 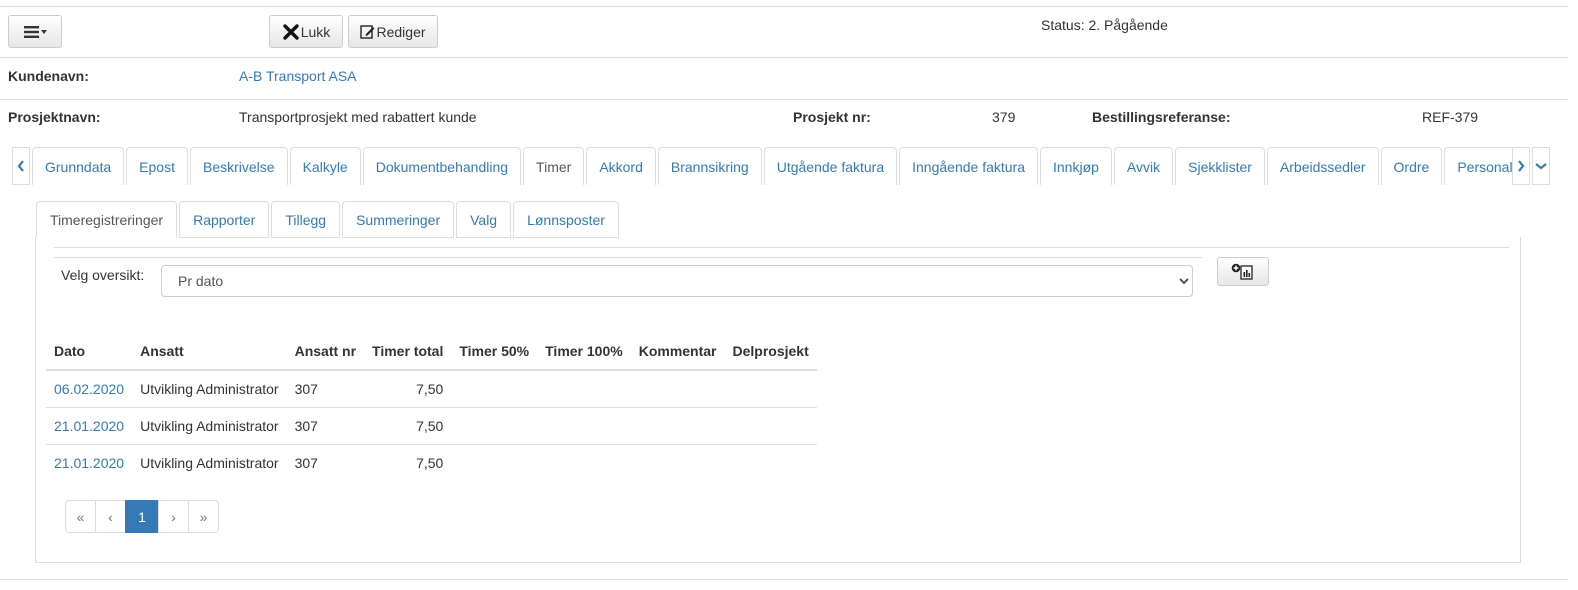 I want to click on order-ref-value: REF-379, so click(x=1450, y=117).